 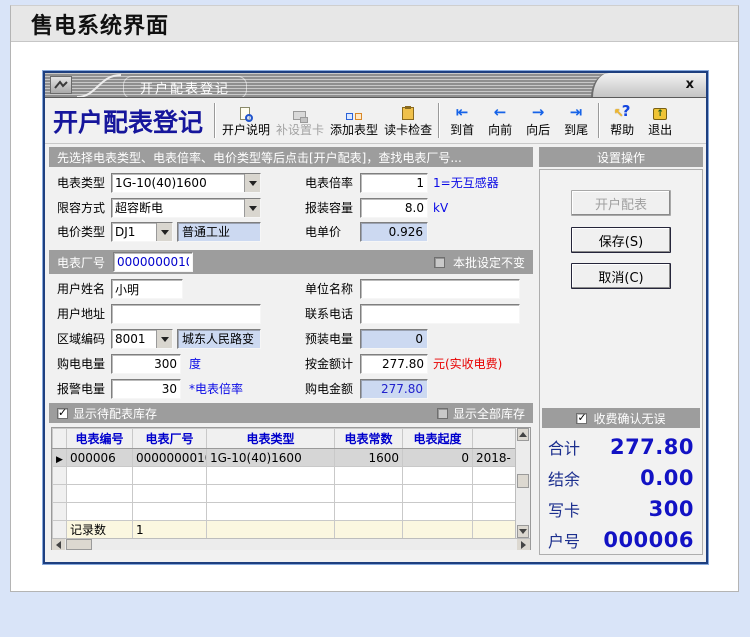 I want to click on scroll-up-icon, so click(x=523, y=434).